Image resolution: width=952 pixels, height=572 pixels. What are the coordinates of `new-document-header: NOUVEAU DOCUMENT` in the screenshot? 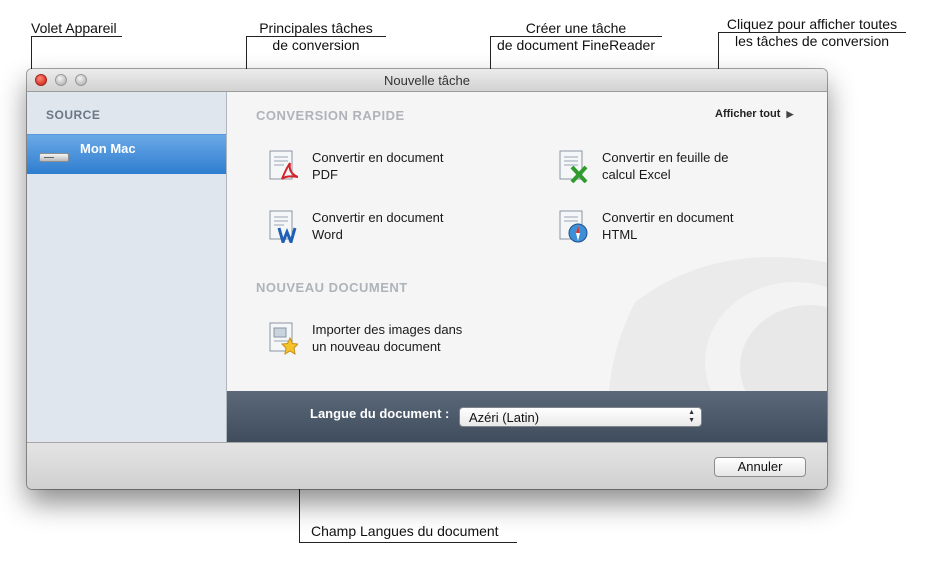 It's located at (332, 287).